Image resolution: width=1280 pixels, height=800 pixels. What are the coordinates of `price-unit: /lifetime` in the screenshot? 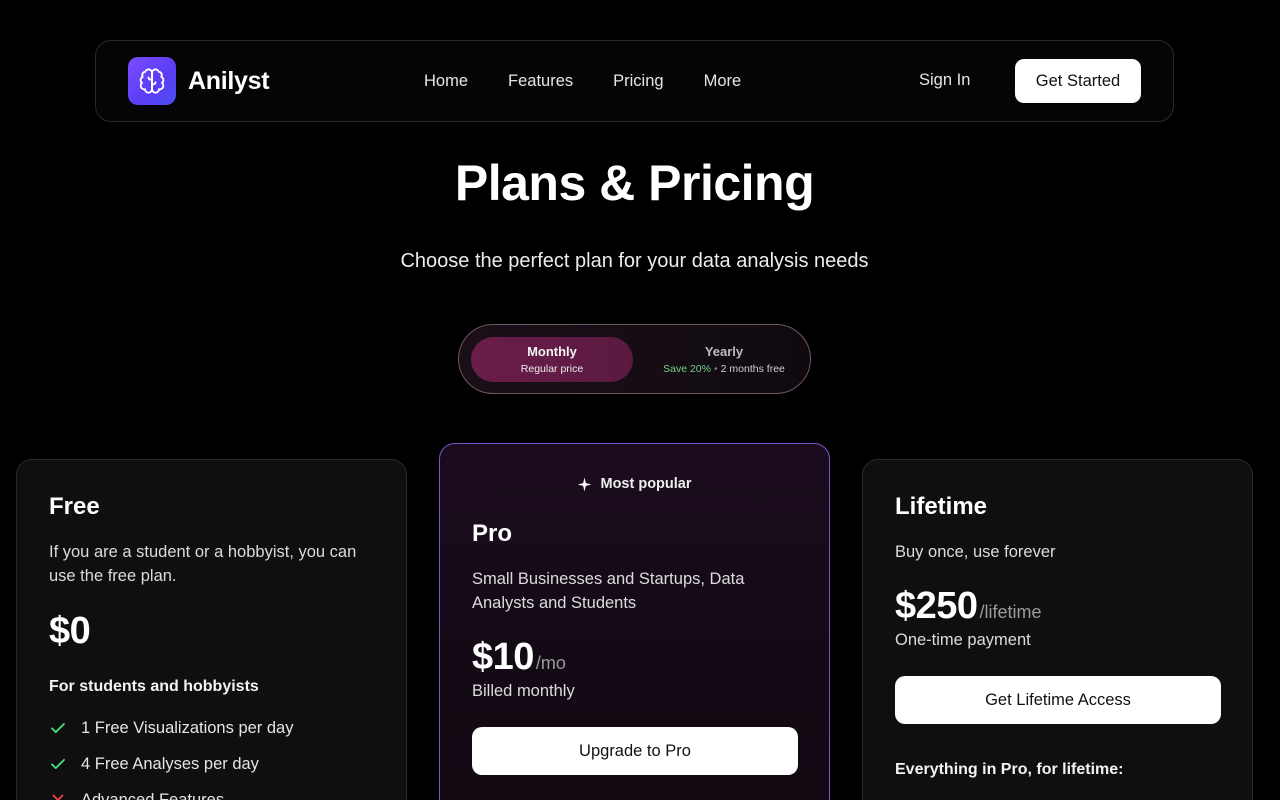 It's located at (1010, 612).